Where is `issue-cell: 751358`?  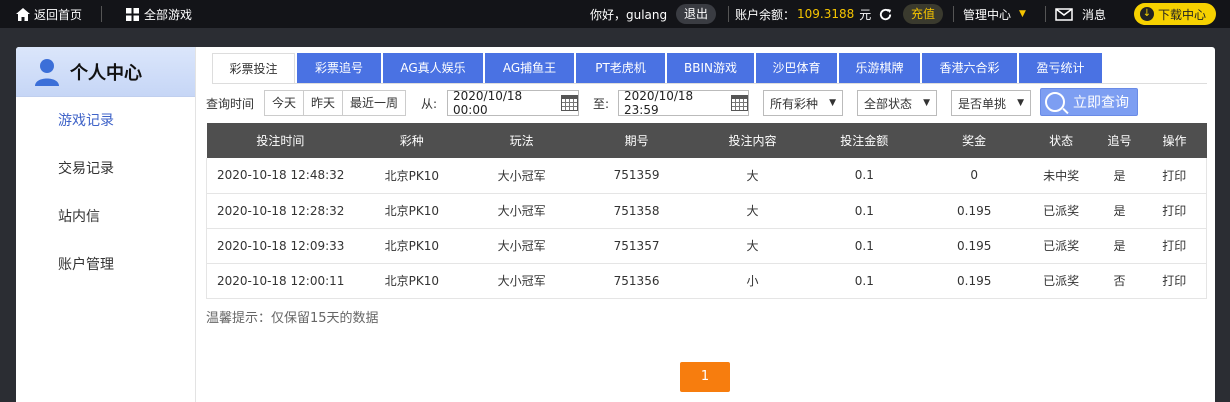
issue-cell: 751358 is located at coordinates (637, 211).